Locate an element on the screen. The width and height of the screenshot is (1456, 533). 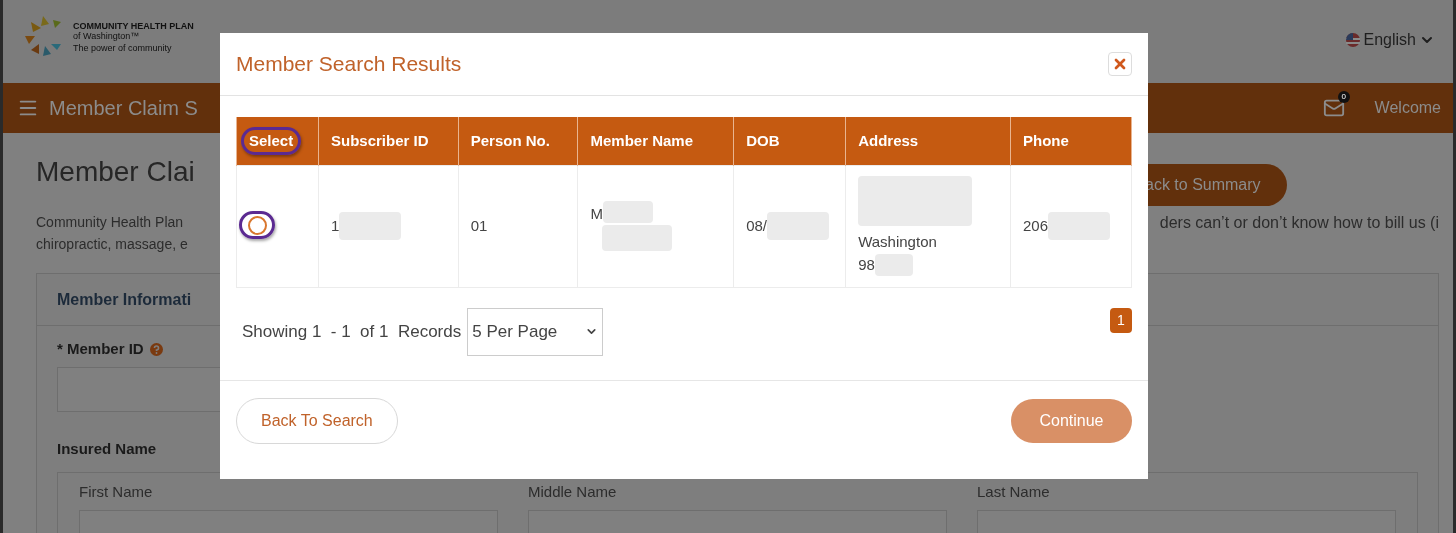
page-button: 1 is located at coordinates (1121, 320).